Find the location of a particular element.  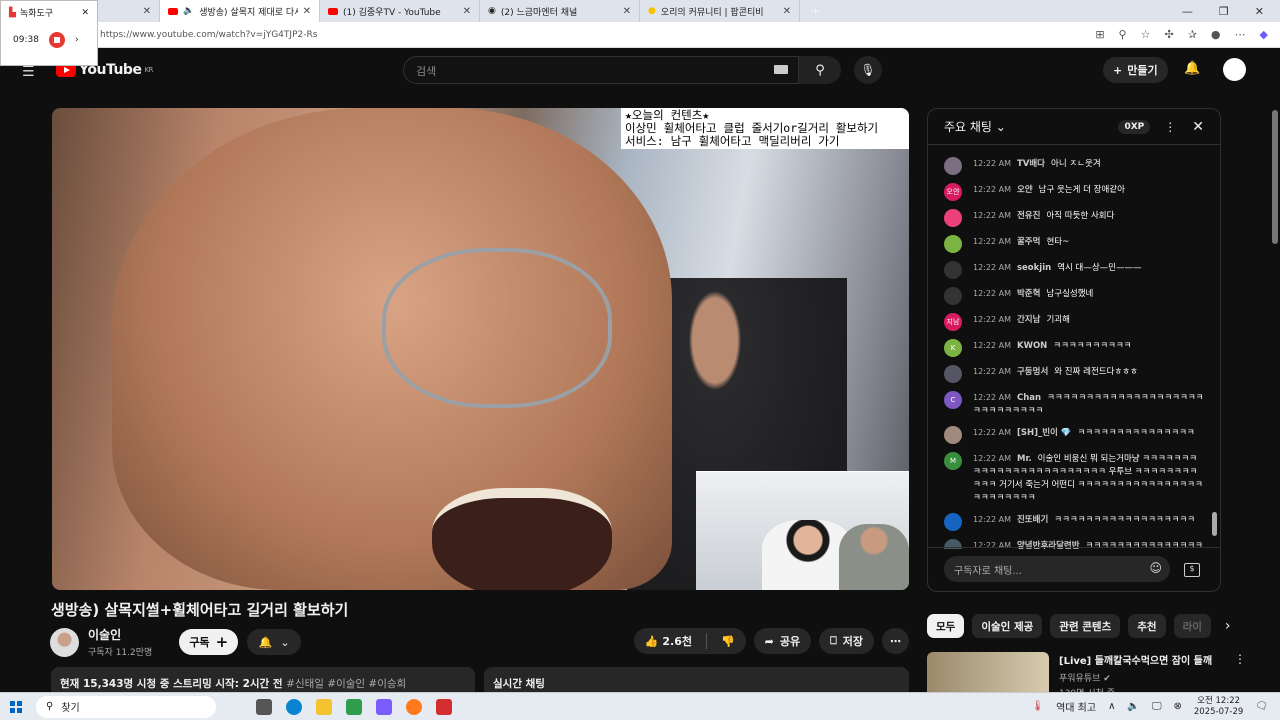

chat-author: KWON is located at coordinates (1032, 346).